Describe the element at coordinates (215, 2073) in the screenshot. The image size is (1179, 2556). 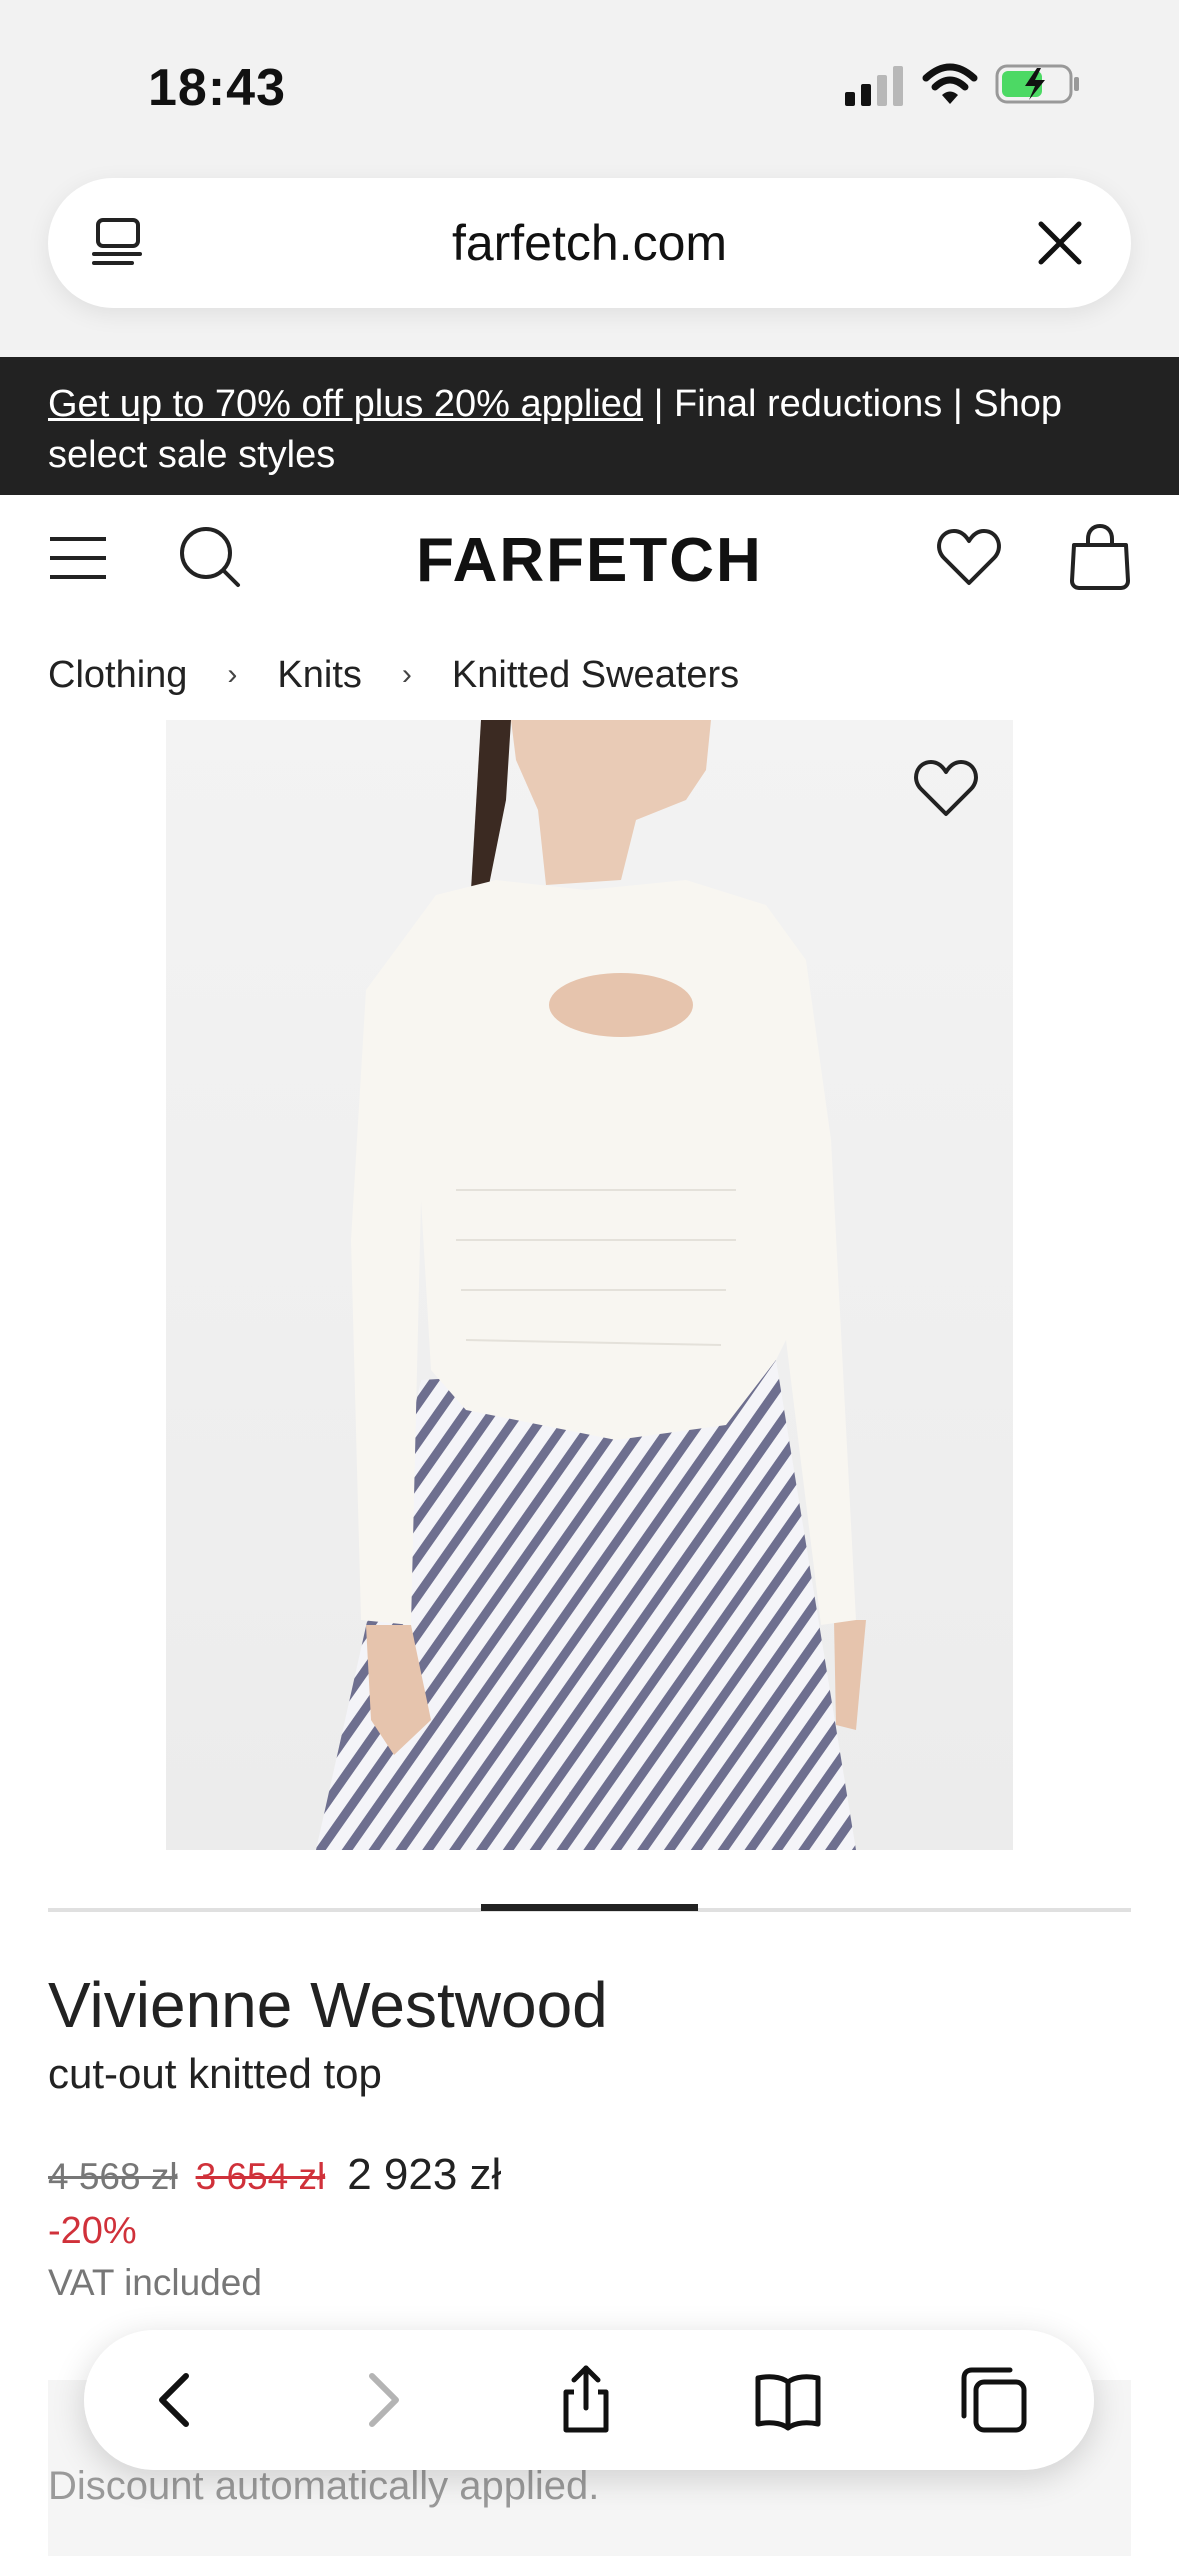
I see `product-name: cut-out knitted top` at that location.